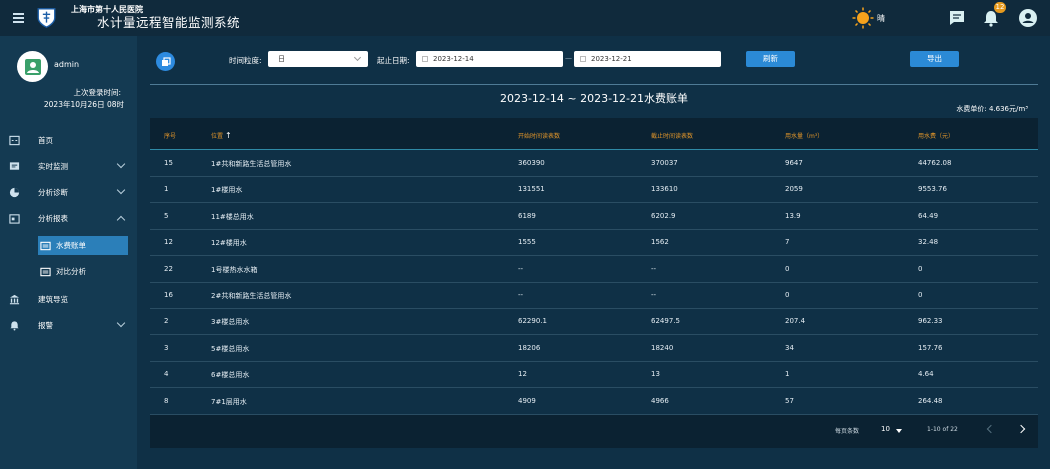  Describe the element at coordinates (594, 243) in the screenshot. I see `table-row: 12 12#楼用水 1555 1562 7 32.48` at that location.